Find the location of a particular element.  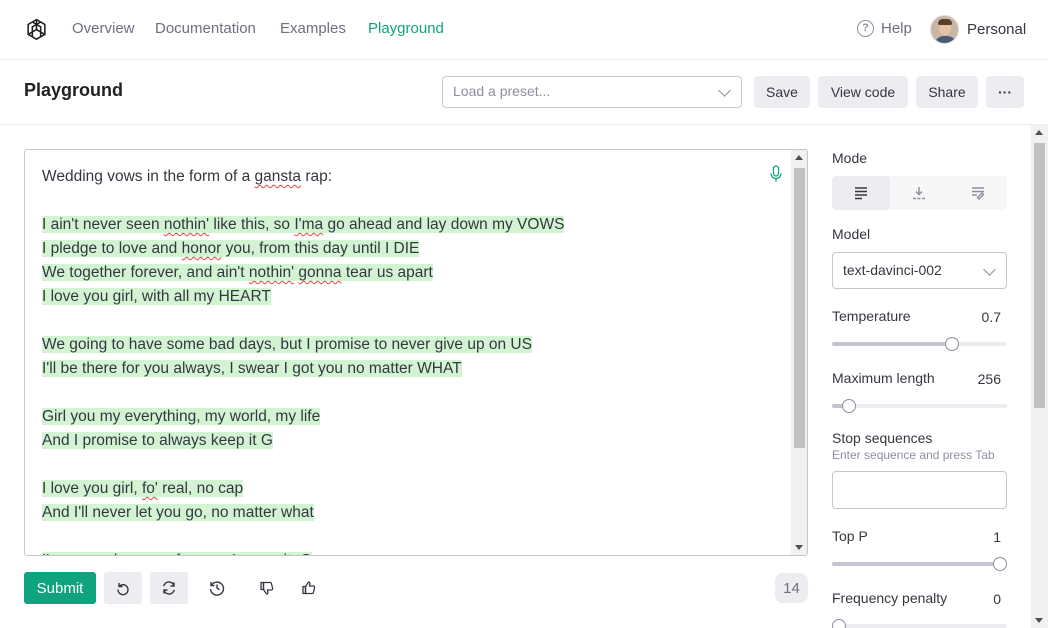

temperature-value: 0.7 is located at coordinates (980, 317).